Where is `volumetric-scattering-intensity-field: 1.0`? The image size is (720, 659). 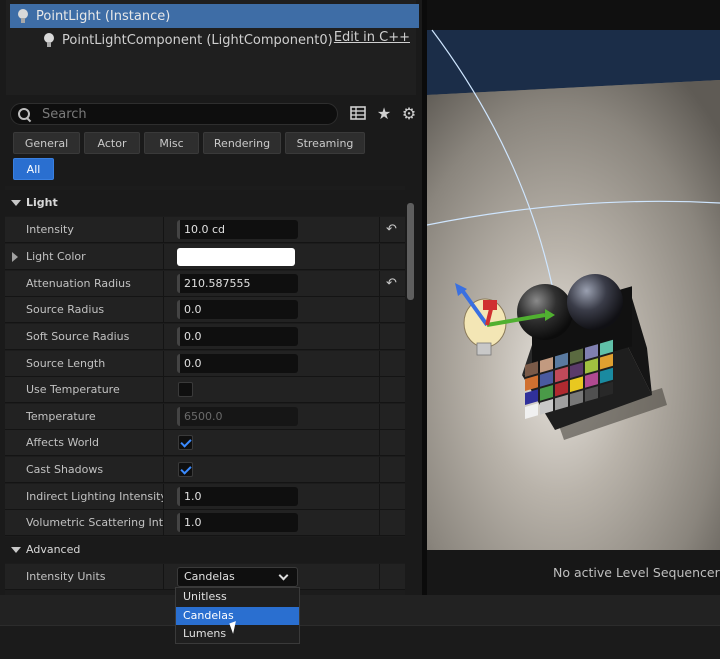
volumetric-scattering-intensity-field: 1.0 is located at coordinates (237, 522).